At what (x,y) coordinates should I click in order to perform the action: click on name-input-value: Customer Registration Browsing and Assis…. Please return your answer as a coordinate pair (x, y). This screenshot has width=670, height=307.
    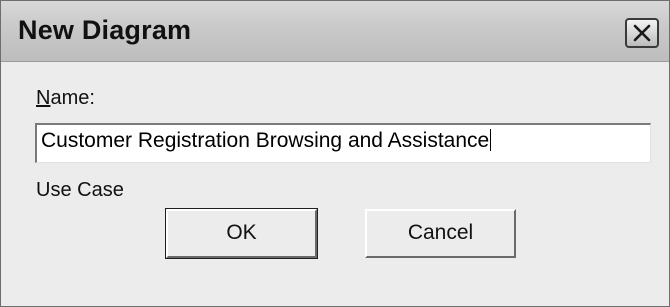
    Looking at the image, I should click on (265, 140).